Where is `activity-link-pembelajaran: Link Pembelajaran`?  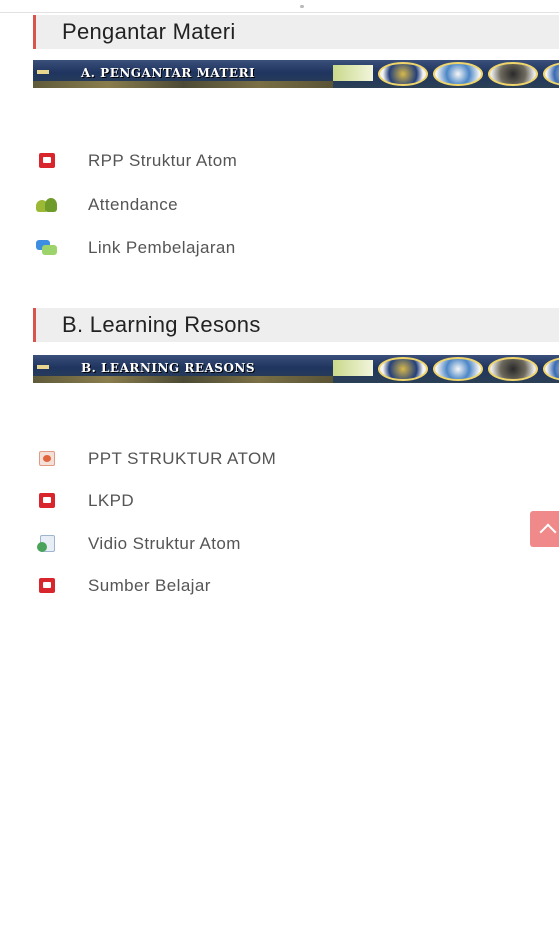 activity-link-pembelajaran: Link Pembelajaran is located at coordinates (136, 248).